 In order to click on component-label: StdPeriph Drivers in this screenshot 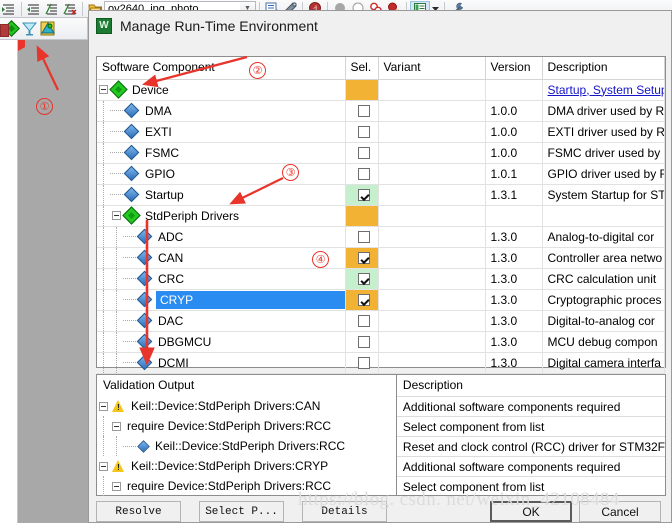, I will do `click(192, 216)`.